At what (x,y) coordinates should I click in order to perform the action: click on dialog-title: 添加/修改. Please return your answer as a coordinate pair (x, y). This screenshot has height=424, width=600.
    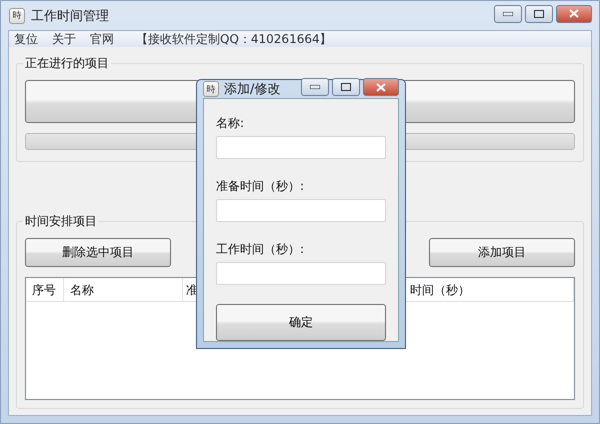
    Looking at the image, I should click on (253, 89).